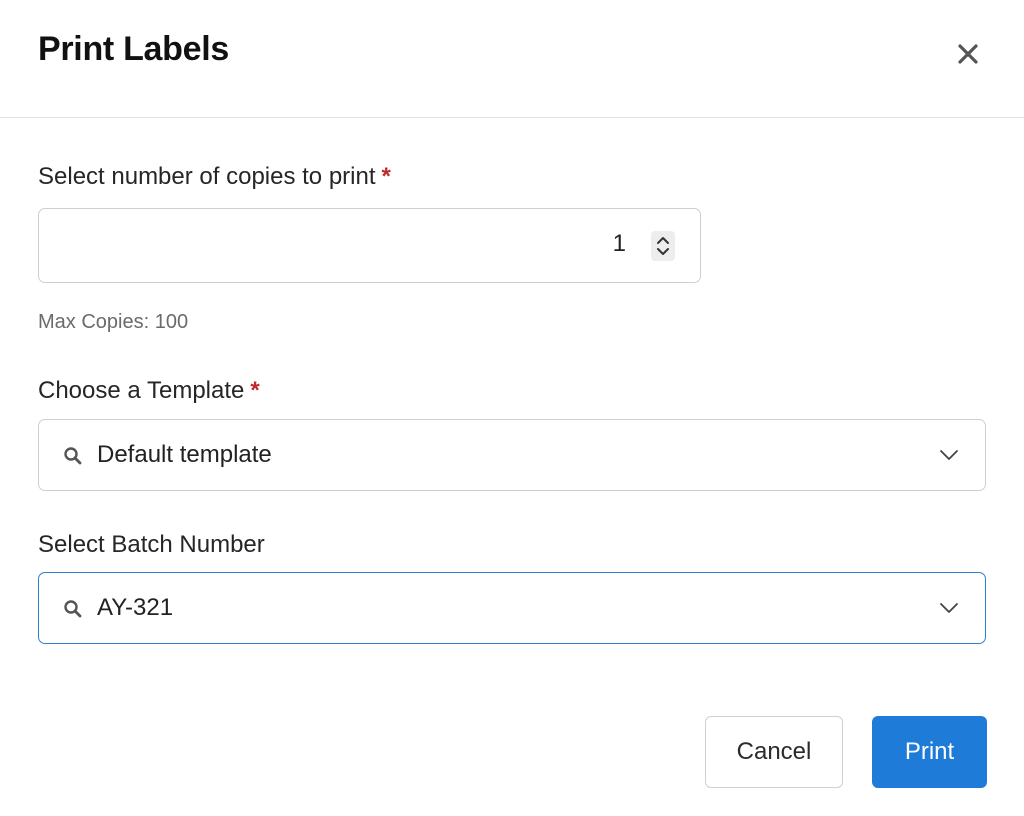 This screenshot has width=1024, height=816. I want to click on close-button, so click(968, 54).